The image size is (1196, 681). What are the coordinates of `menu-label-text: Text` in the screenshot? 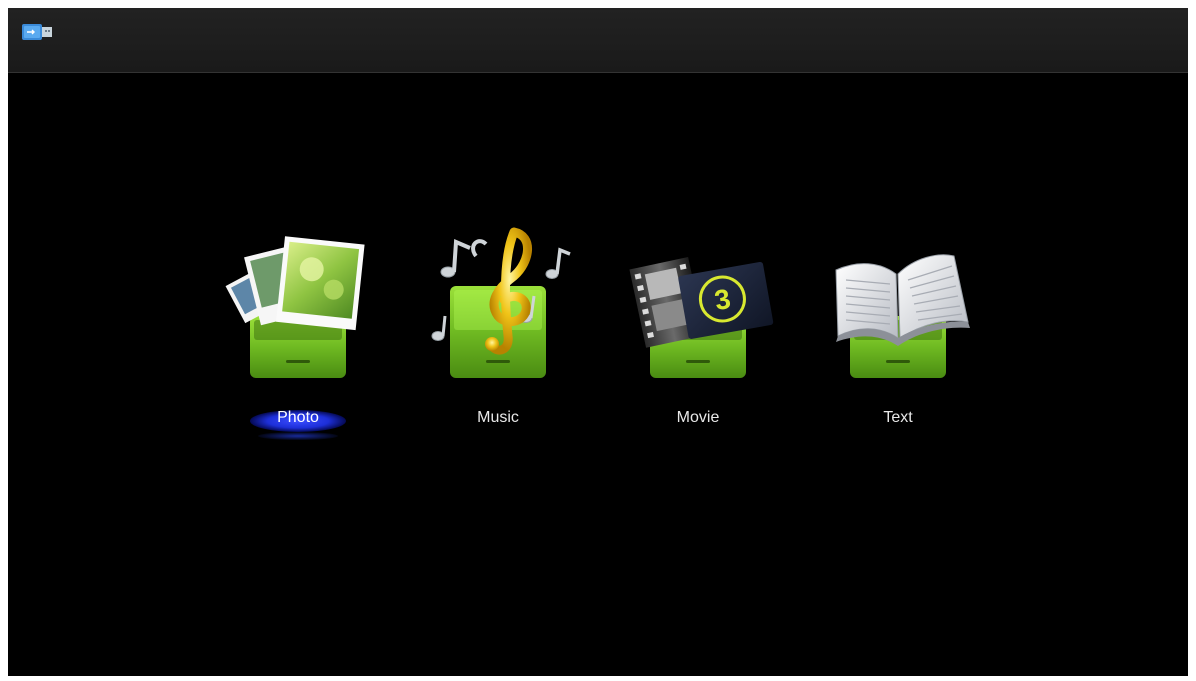 It's located at (898, 417).